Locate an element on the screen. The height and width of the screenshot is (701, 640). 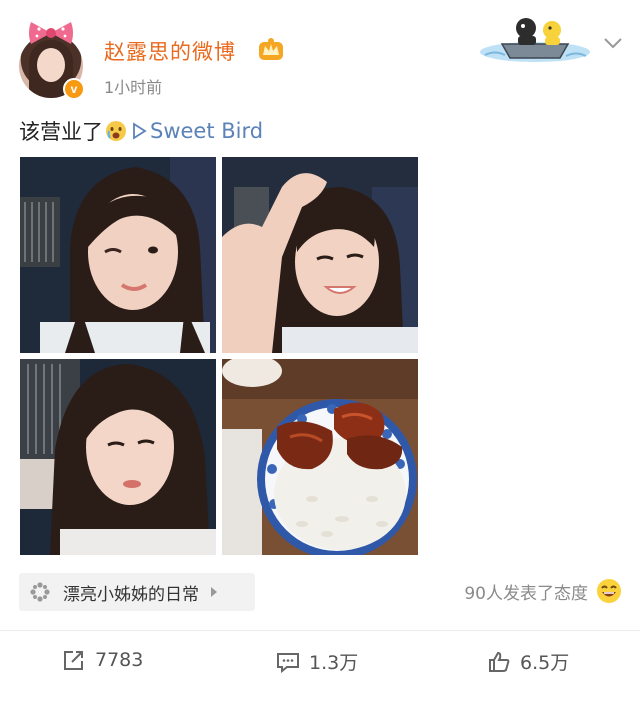
play-icon is located at coordinates (140, 131).